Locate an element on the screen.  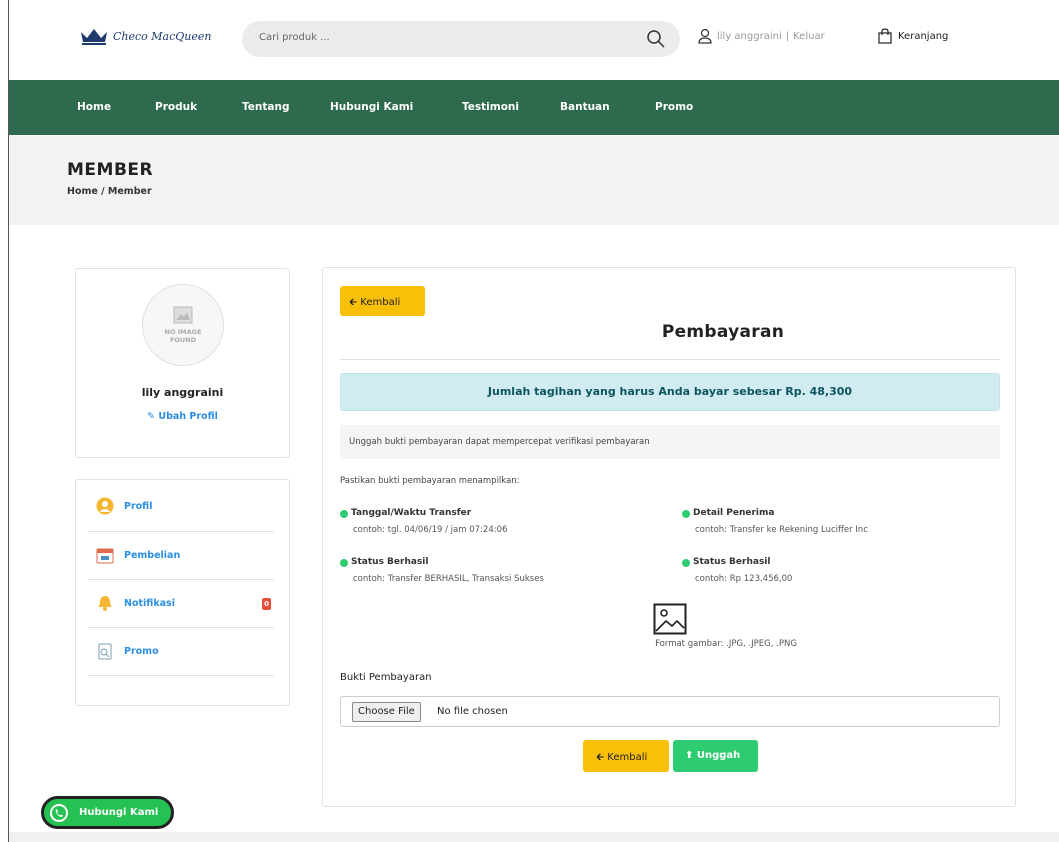
user-name-link: lily anggraini is located at coordinates (749, 36).